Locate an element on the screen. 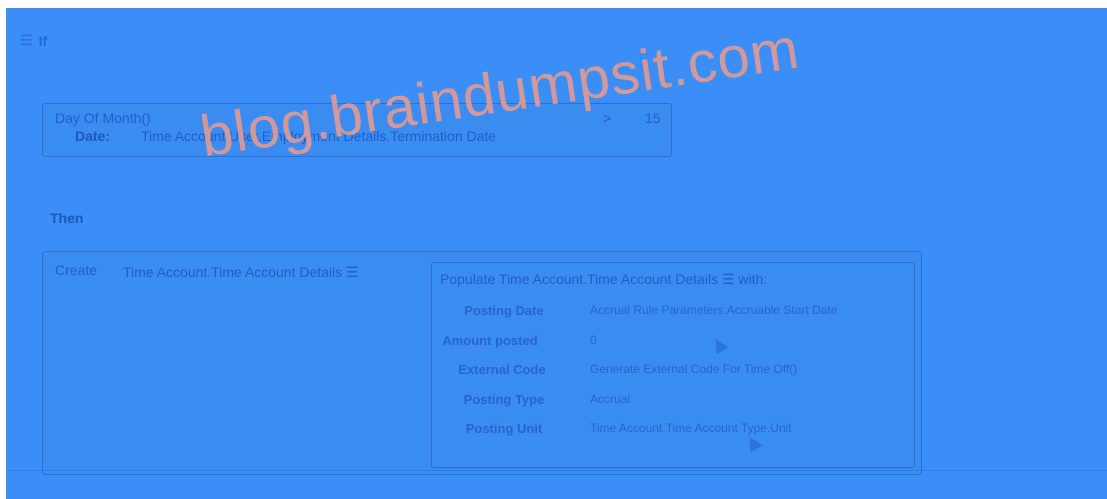 This screenshot has height=499, width=1107. field-label: Amount posted is located at coordinates (490, 340).